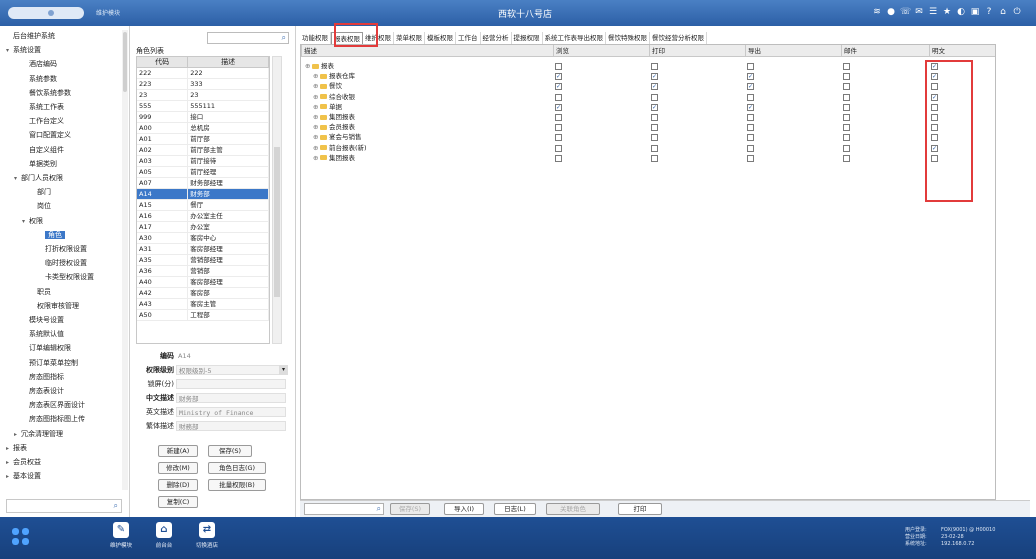 Image resolution: width=1036 pixels, height=559 pixels. What do you see at coordinates (989, 12) in the screenshot?
I see `help-icon: ?` at bounding box center [989, 12].